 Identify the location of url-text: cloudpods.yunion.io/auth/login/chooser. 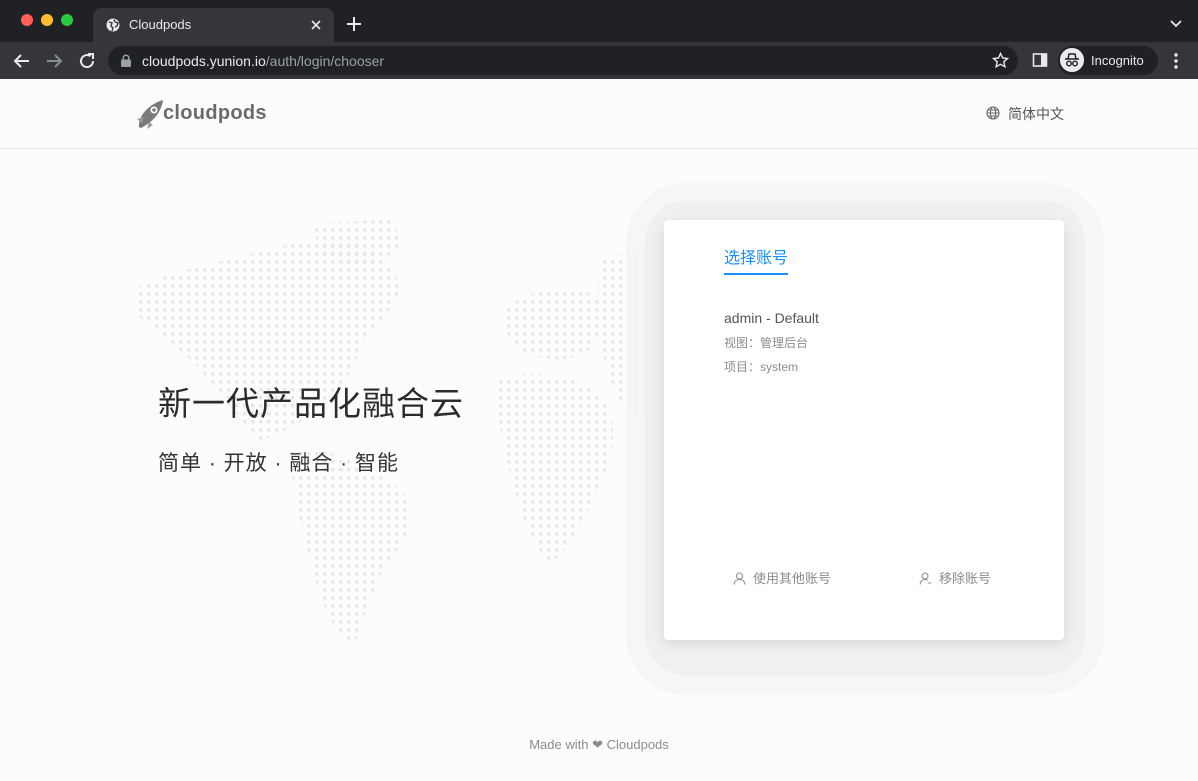
(263, 61).